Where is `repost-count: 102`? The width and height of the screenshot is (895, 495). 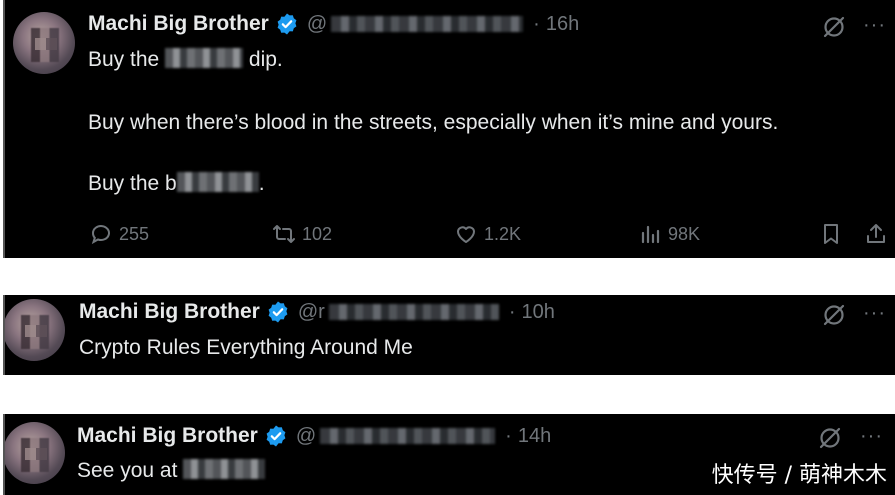 repost-count: 102 is located at coordinates (317, 233).